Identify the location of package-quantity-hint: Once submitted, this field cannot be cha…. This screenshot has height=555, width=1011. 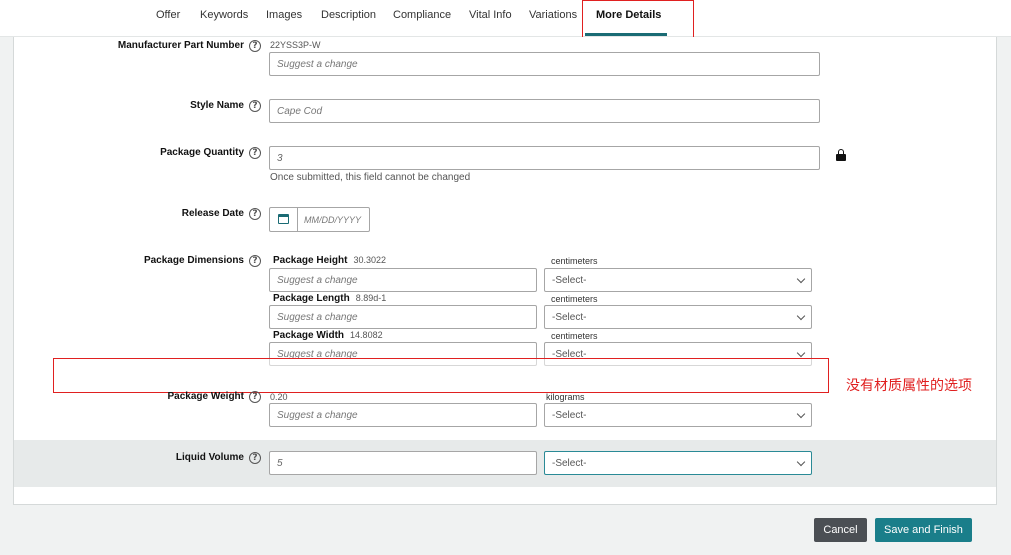
(370, 177).